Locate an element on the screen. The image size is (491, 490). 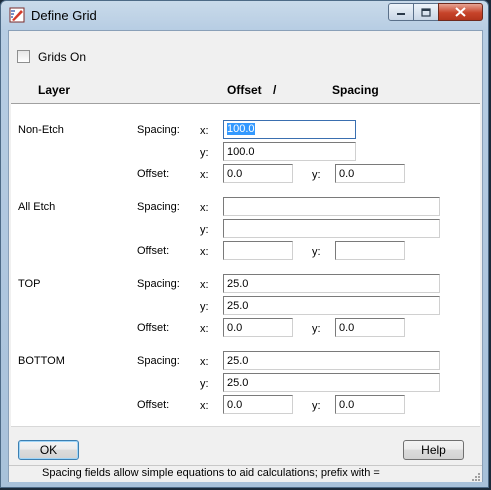
help-button: Help is located at coordinates (433, 450).